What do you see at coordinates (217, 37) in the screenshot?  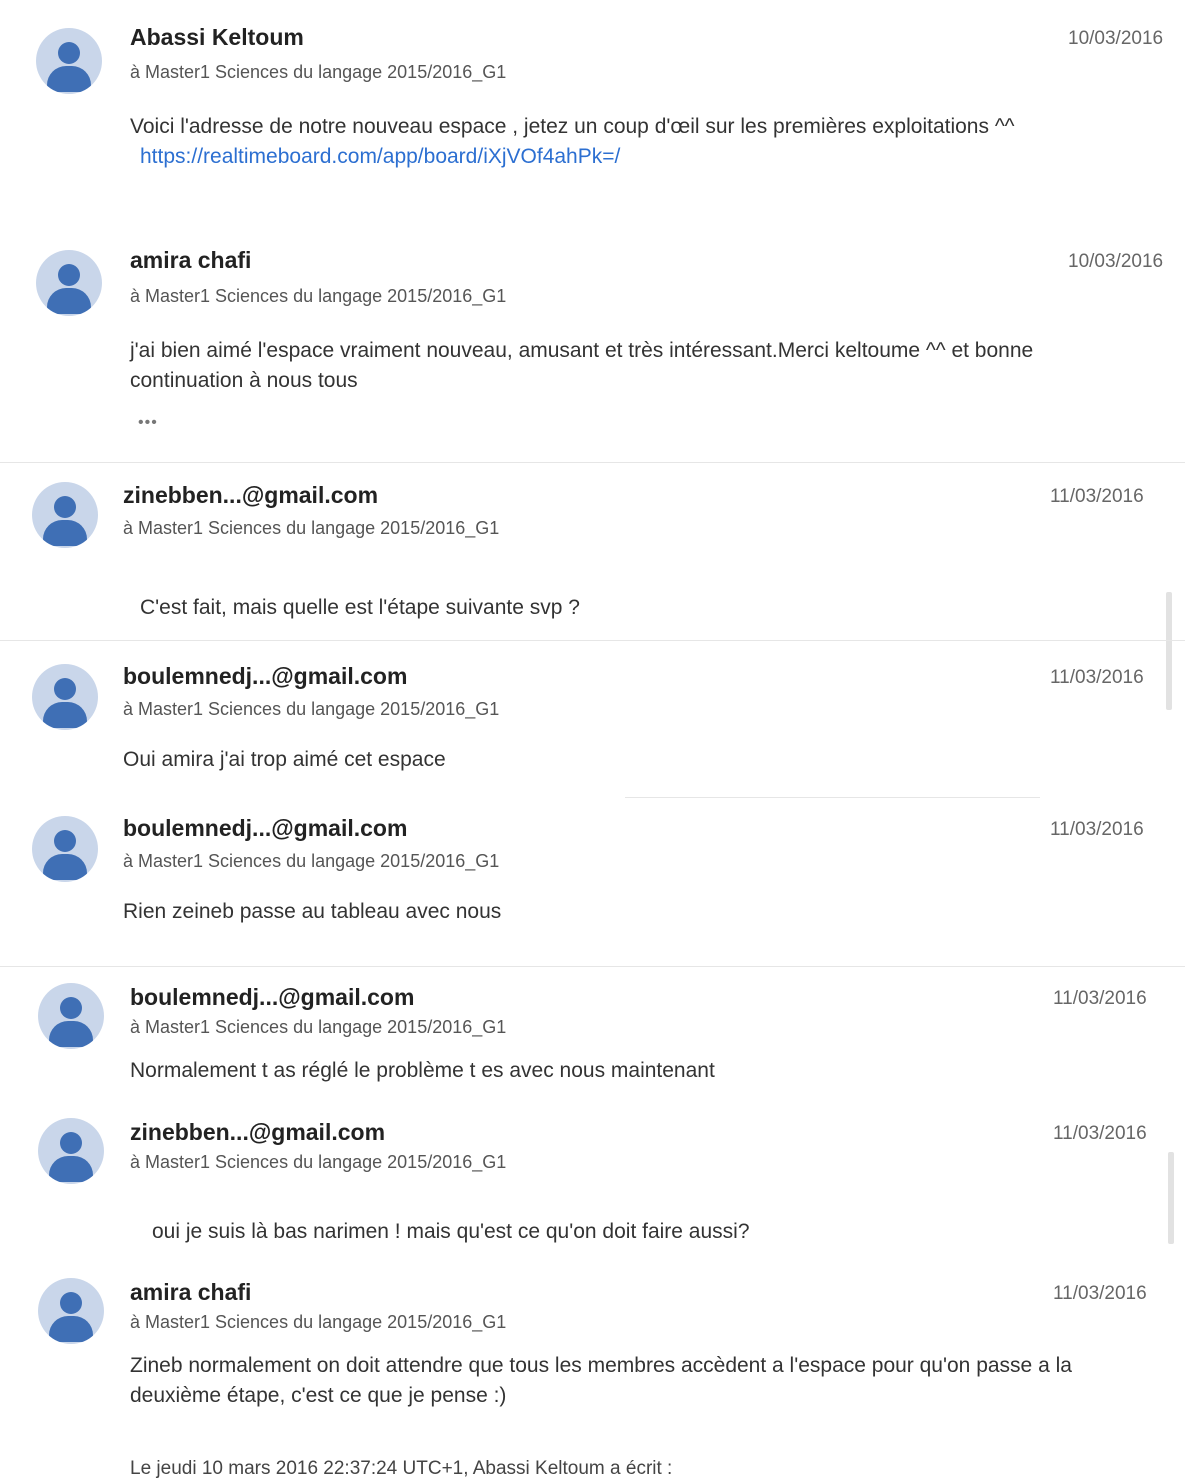 I see `post-author: Abassi Keltoum` at bounding box center [217, 37].